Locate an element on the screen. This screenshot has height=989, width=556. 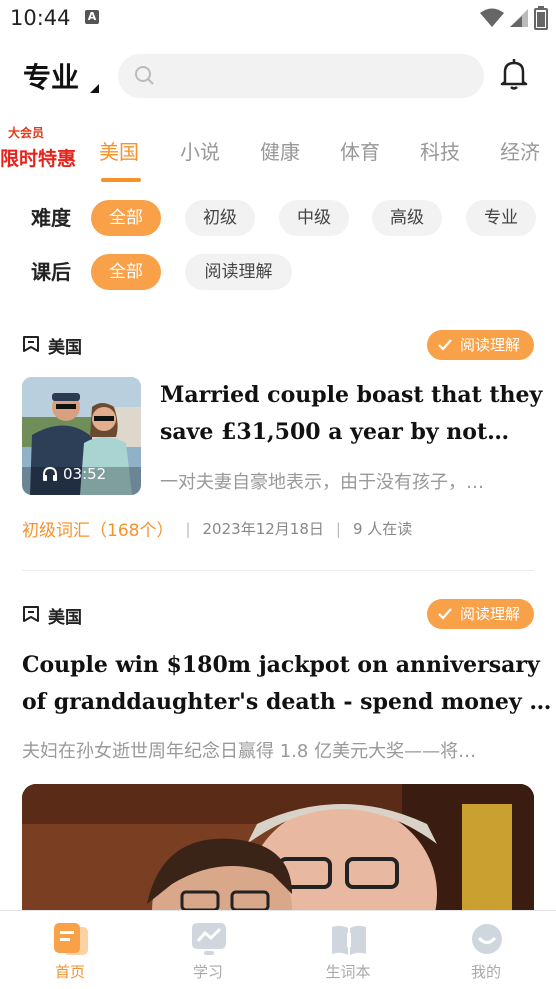
vocab-count: 初级词汇（168个） is located at coordinates (98, 531).